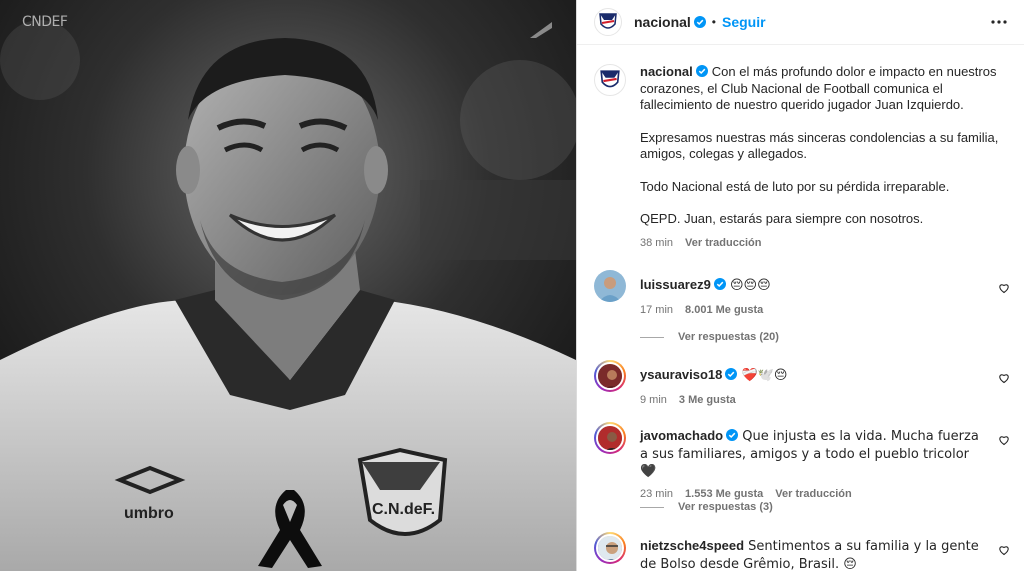 The image size is (1024, 571). I want to click on comment-text: 😔😔😔, so click(748, 285).